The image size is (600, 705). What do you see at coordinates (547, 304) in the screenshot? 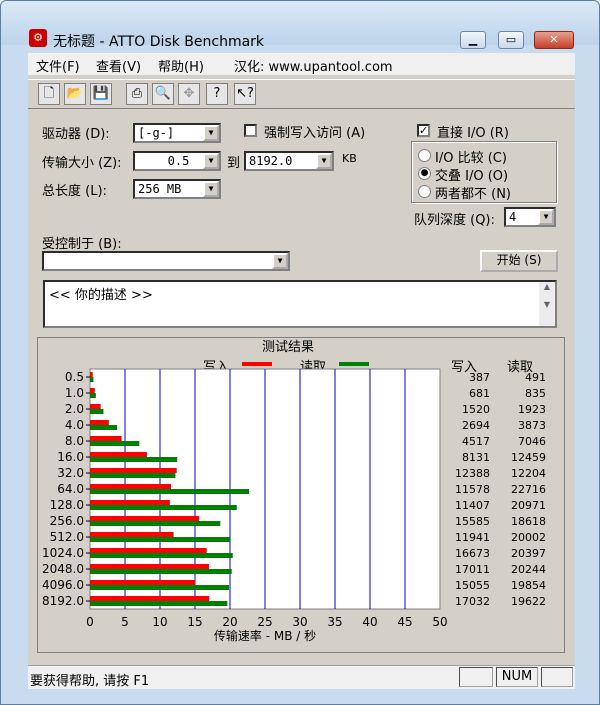
I see `description-scrollbar: ▲ ▼` at bounding box center [547, 304].